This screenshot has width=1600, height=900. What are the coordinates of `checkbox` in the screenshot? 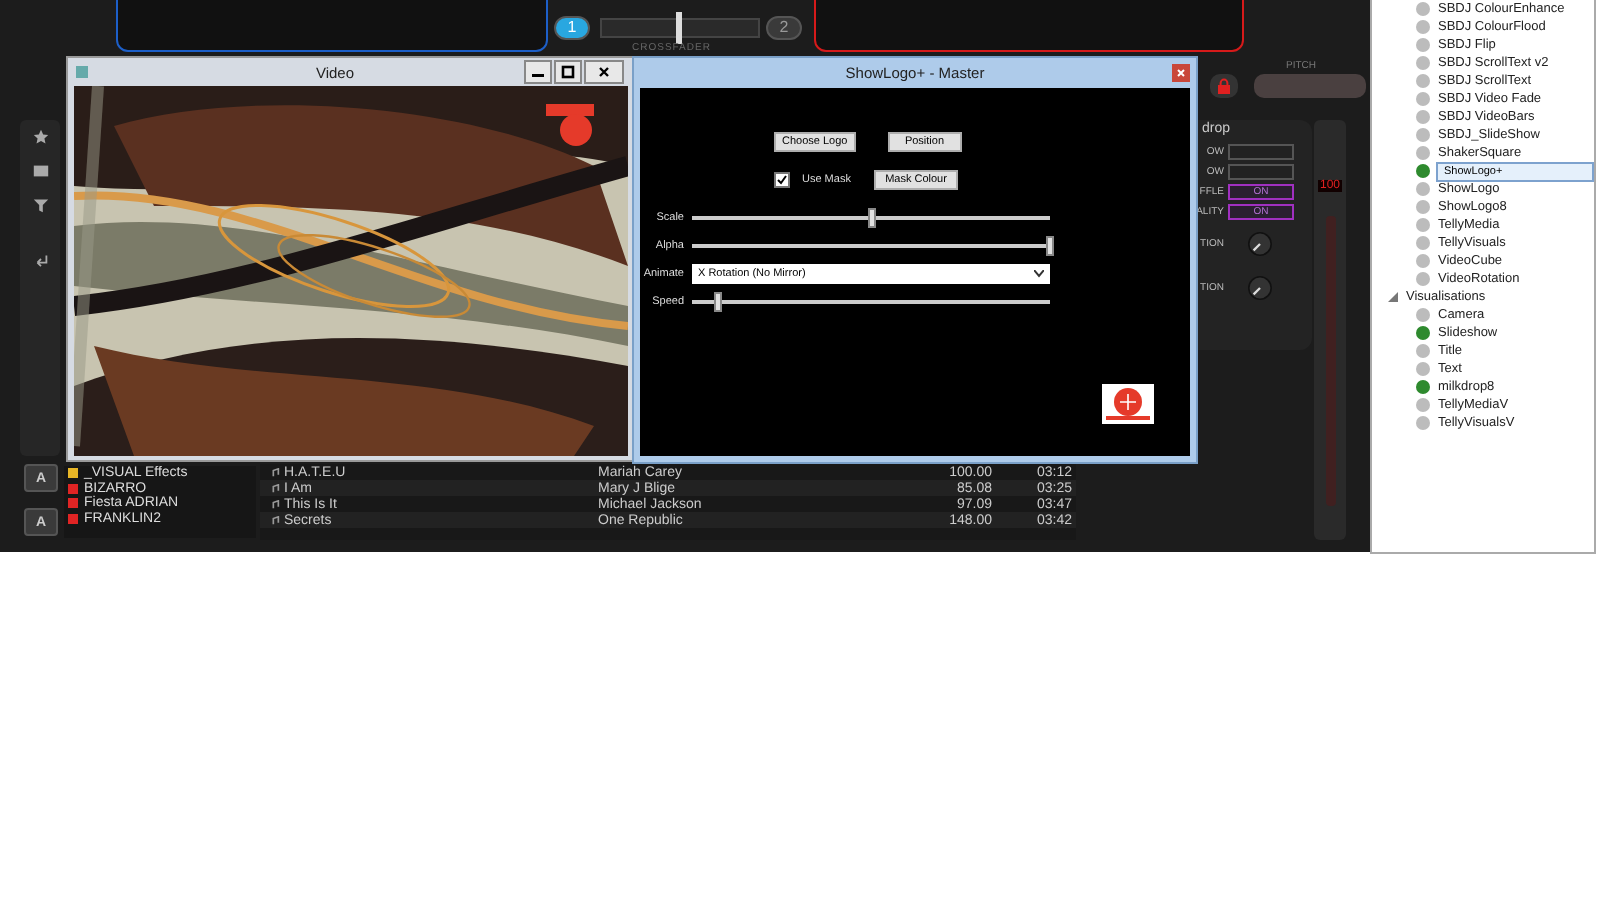 It's located at (782, 180).